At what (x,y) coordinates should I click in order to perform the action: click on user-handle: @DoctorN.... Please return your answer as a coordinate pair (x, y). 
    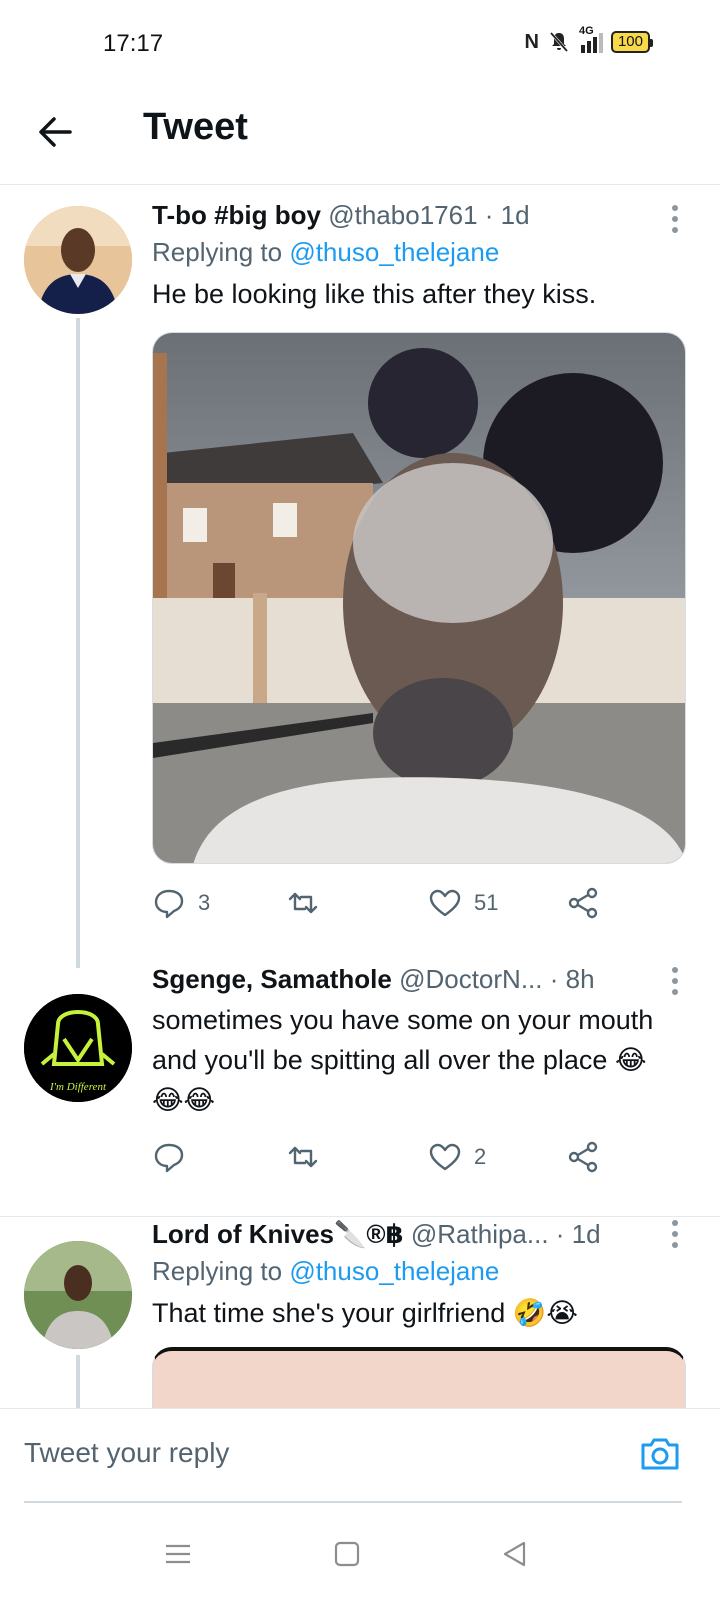
    Looking at the image, I should click on (470, 979).